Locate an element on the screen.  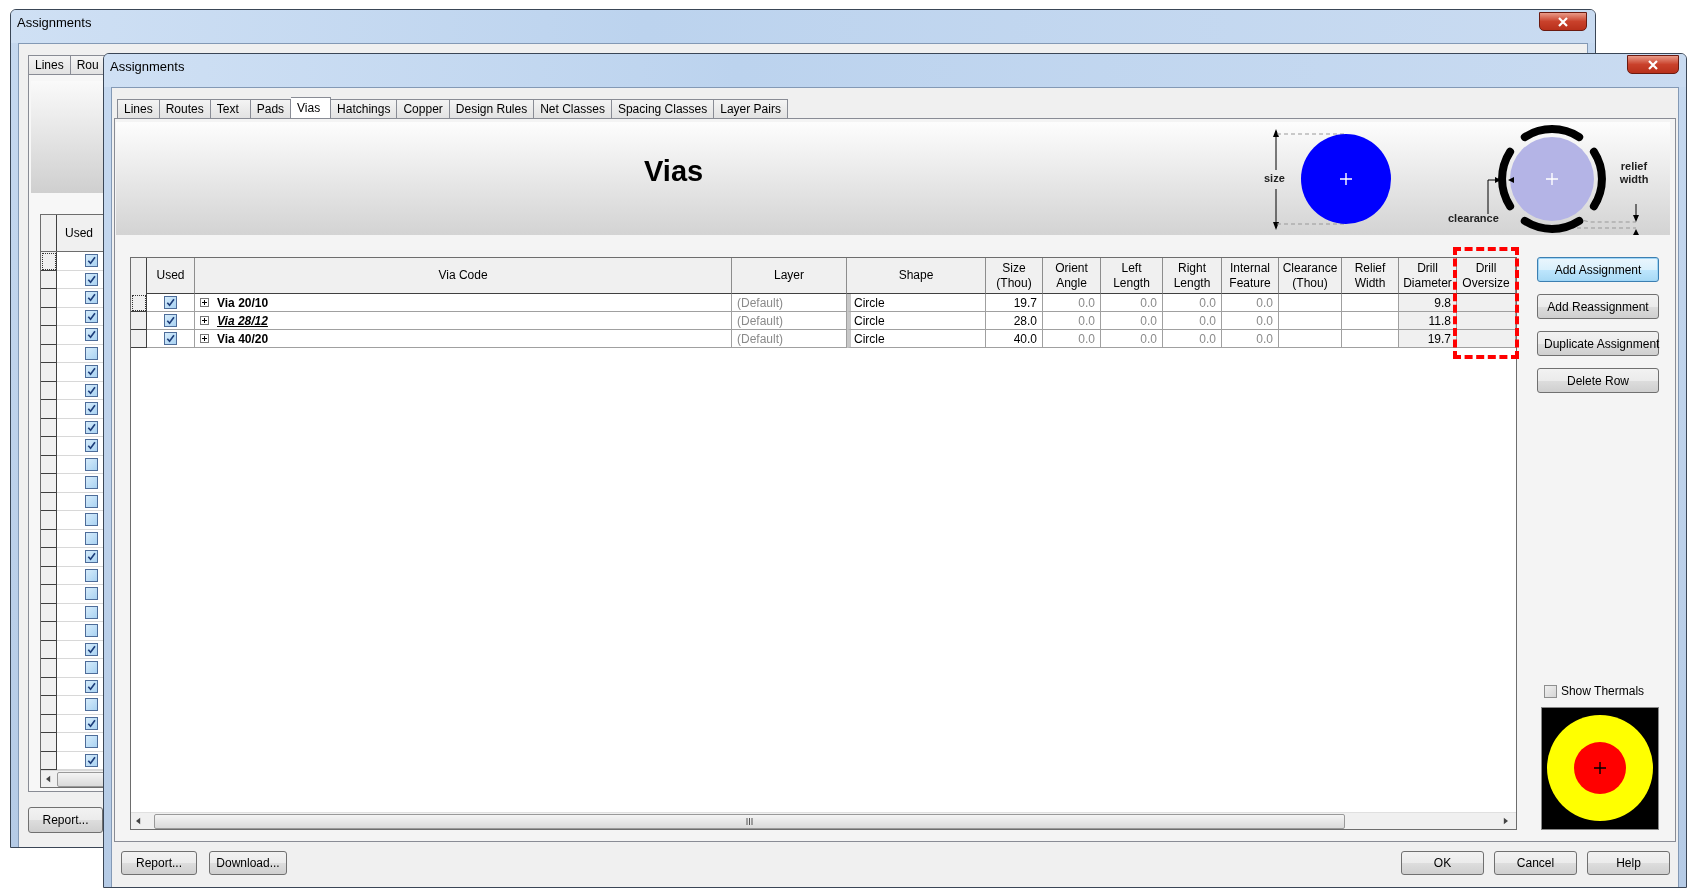
action-button: Delete Row is located at coordinates (1598, 380).